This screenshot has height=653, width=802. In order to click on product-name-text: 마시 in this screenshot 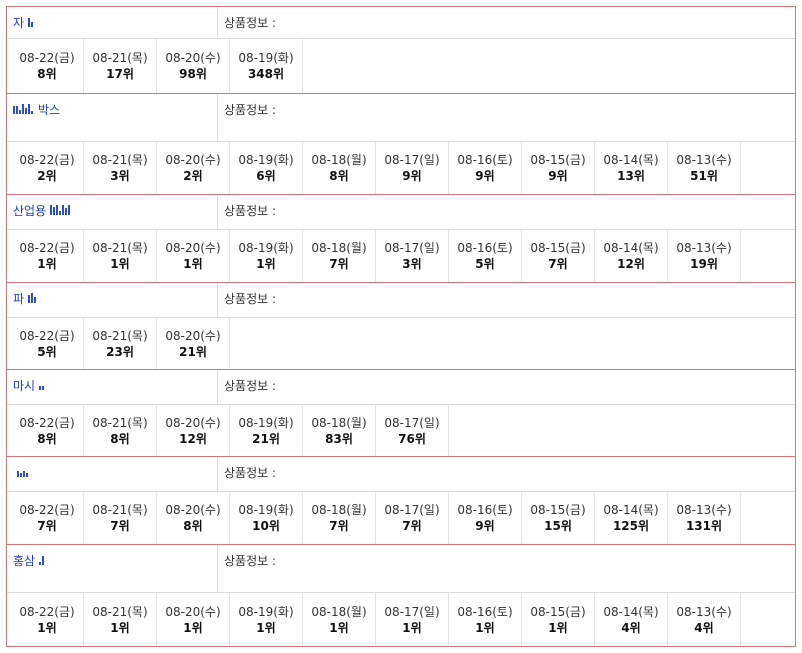, I will do `click(24, 385)`.